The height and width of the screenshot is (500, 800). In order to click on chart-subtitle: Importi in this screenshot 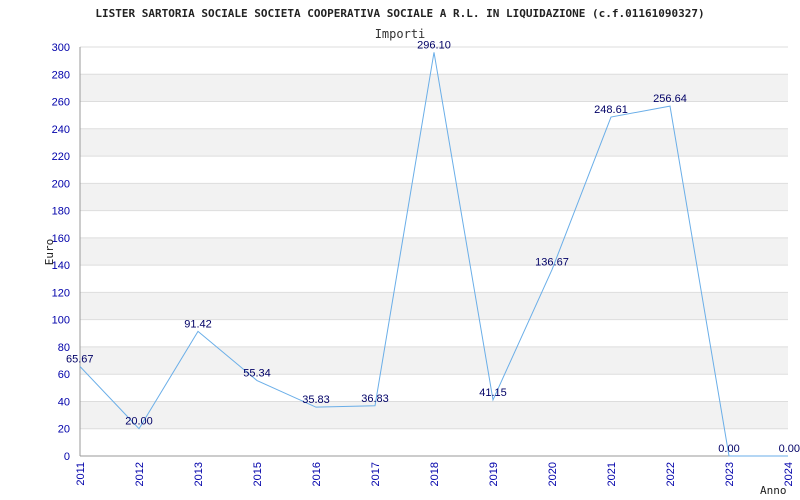, I will do `click(400, 34)`.